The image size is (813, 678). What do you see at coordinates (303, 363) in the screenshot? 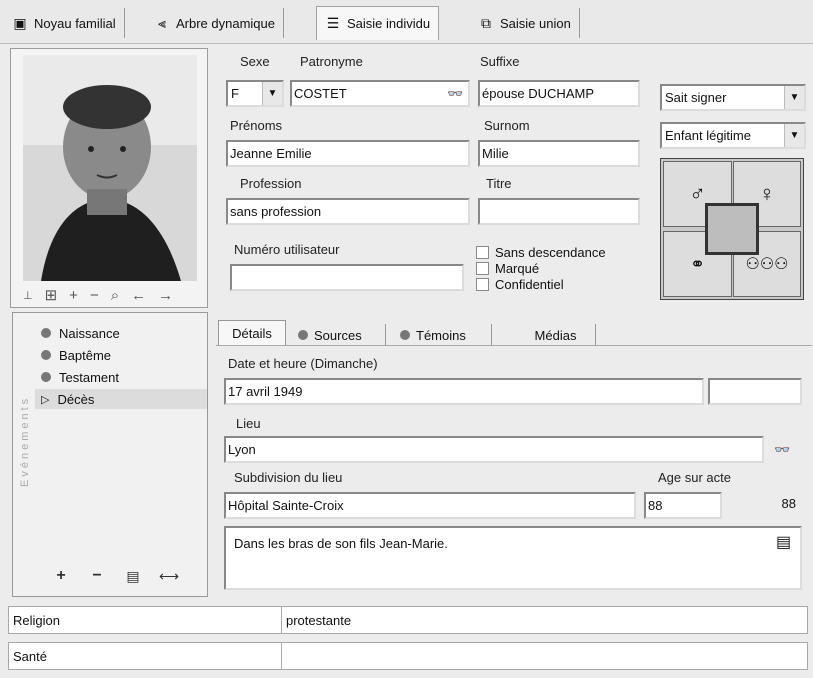
I see `date-label: Date et heure (Dimanche)` at bounding box center [303, 363].